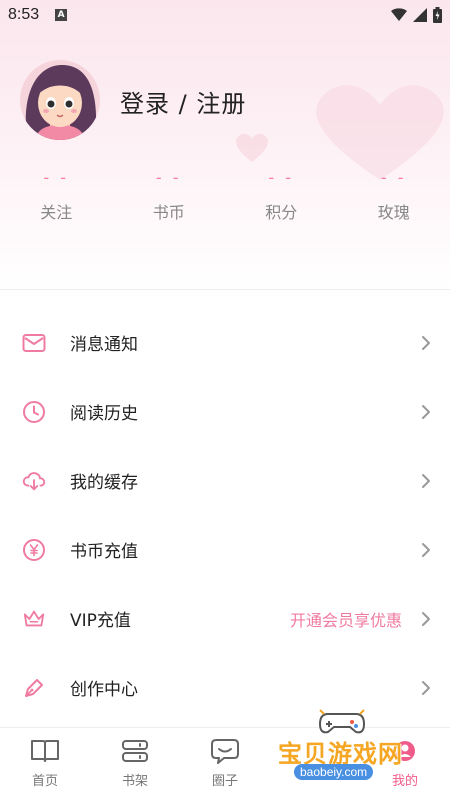 The height and width of the screenshot is (800, 450). I want to click on menu-label: 消息通知, so click(104, 345).